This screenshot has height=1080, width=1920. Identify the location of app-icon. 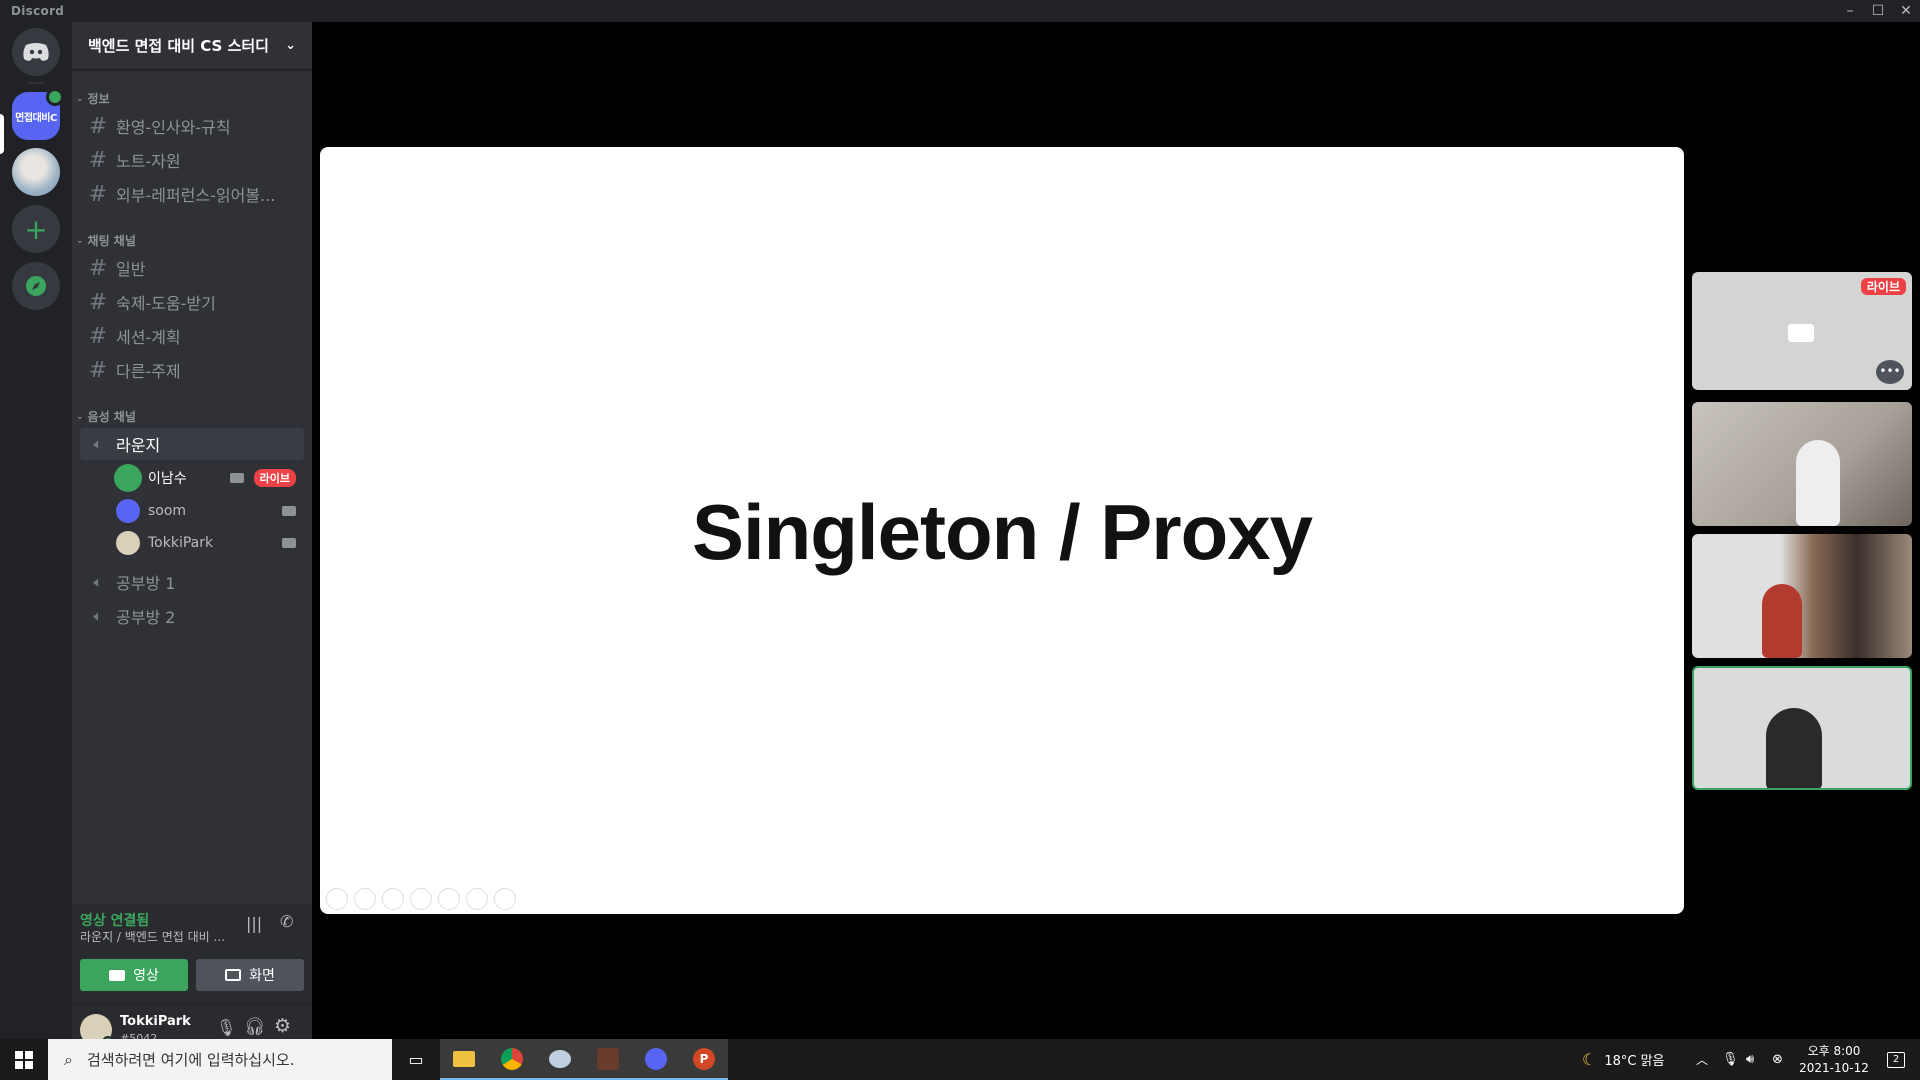
(560, 1059).